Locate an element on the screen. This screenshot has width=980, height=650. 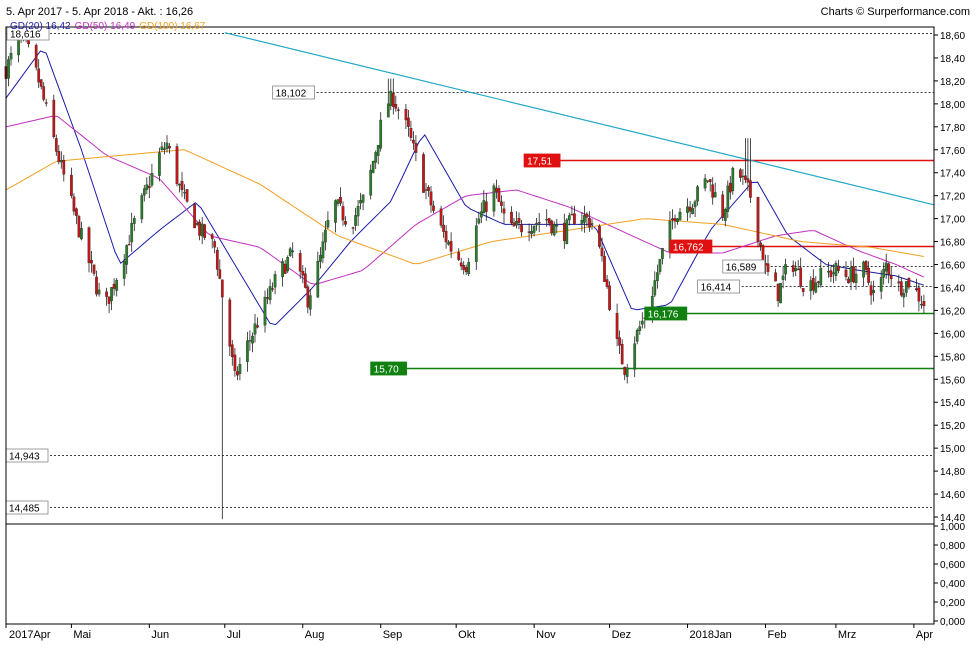
volume-tick-label: 1,000 is located at coordinates (952, 527).